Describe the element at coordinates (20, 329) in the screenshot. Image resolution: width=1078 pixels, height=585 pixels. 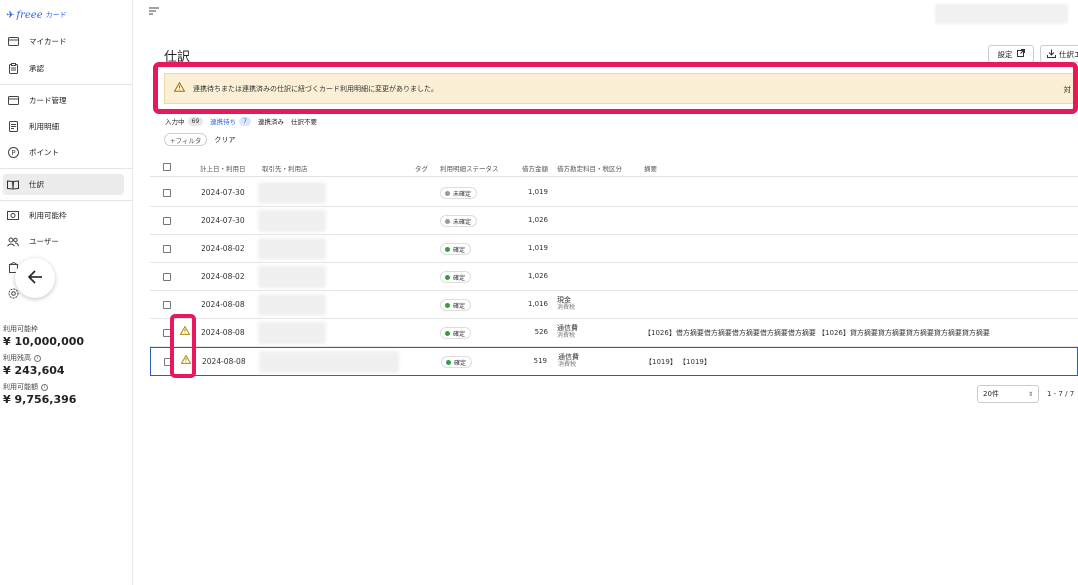
I see `credit-limit-label: 利用可能枠` at that location.